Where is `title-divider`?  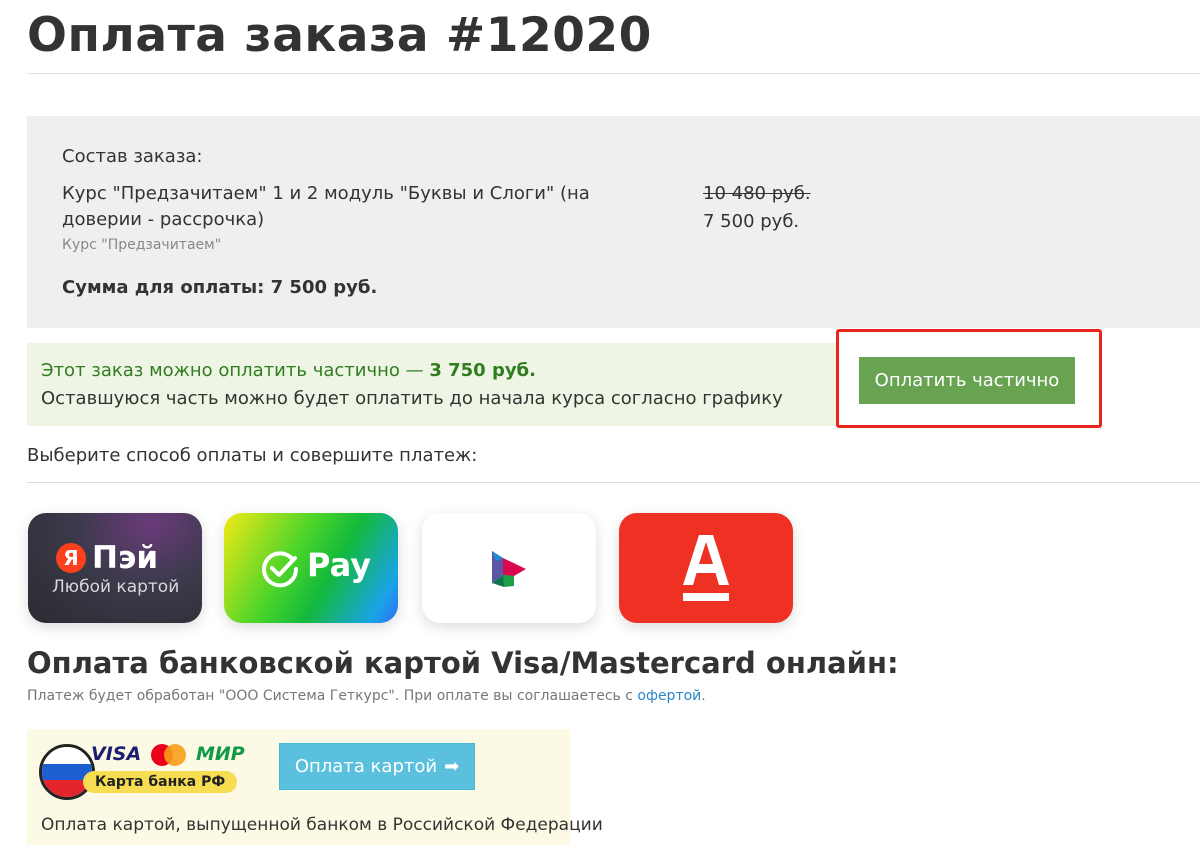 title-divider is located at coordinates (613, 73).